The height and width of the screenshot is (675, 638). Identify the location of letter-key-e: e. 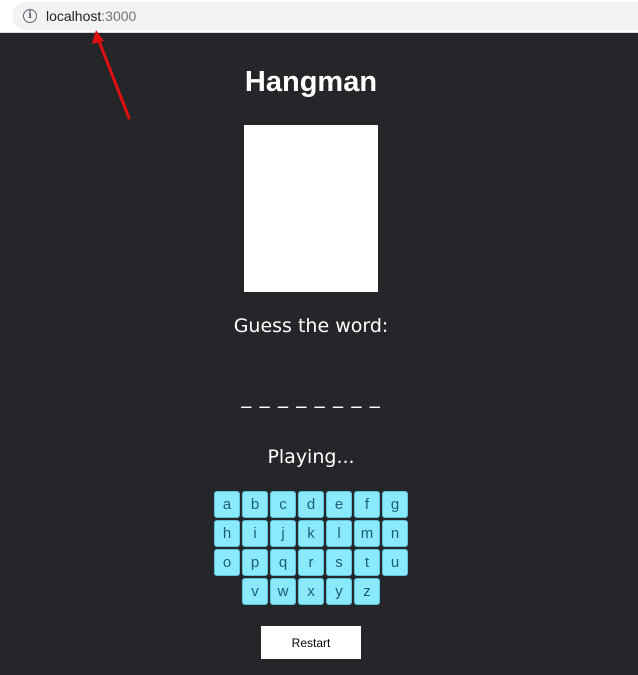
(339, 504).